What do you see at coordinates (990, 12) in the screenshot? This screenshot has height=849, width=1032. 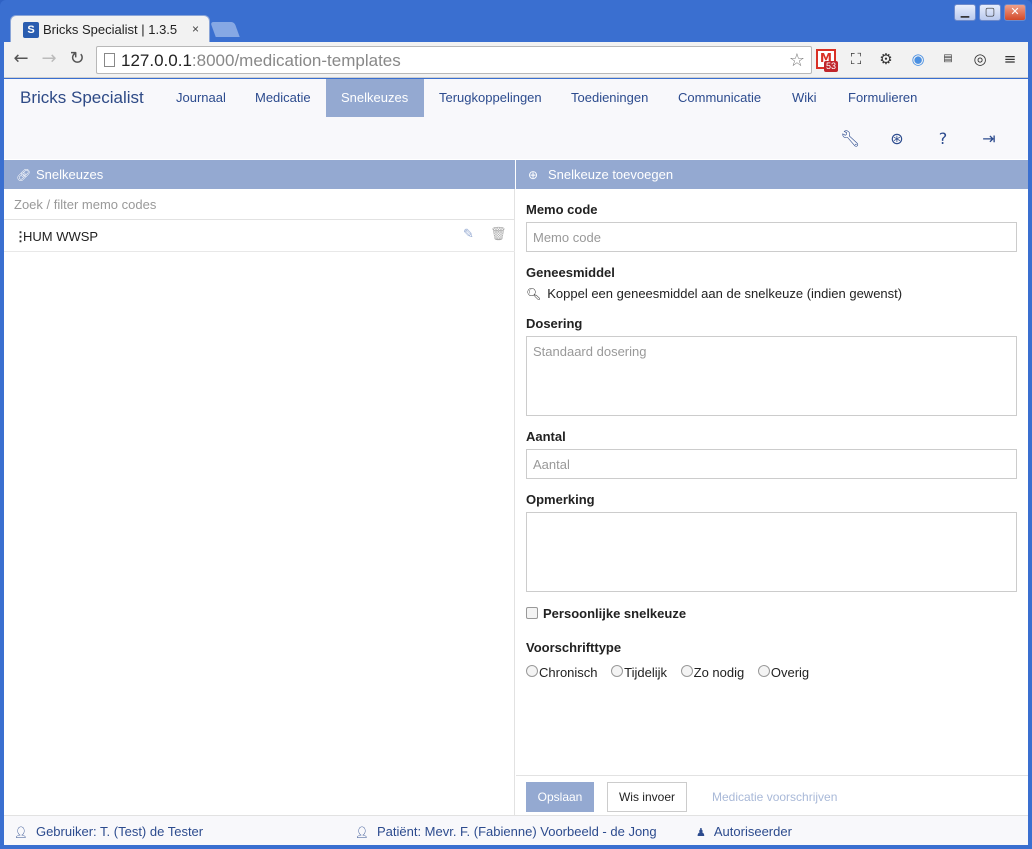 I see `maximize-icon: ▢` at bounding box center [990, 12].